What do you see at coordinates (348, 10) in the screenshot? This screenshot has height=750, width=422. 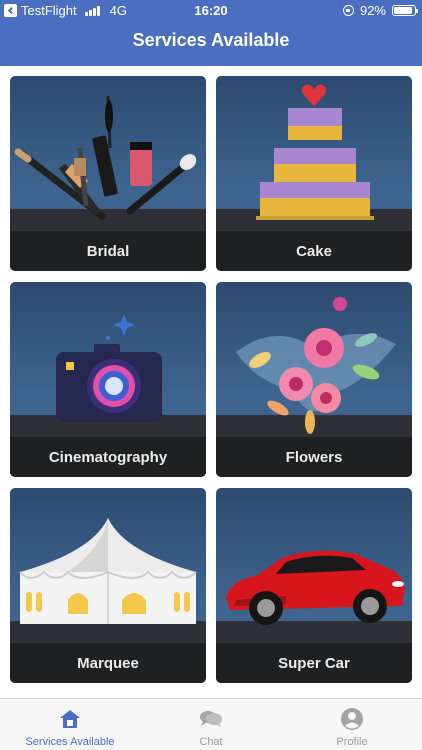 I see `orientation-lock-icon` at bounding box center [348, 10].